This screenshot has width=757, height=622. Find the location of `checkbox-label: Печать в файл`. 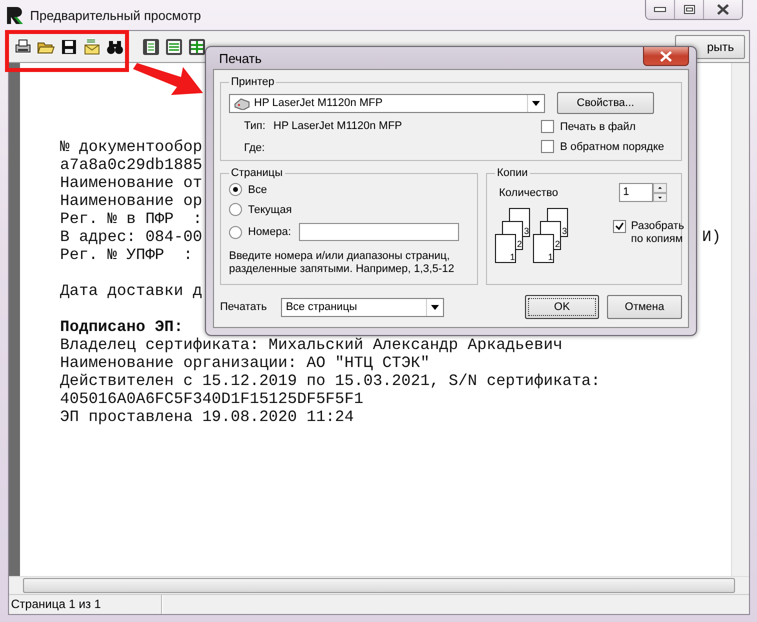

checkbox-label: Печать в файл is located at coordinates (598, 126).